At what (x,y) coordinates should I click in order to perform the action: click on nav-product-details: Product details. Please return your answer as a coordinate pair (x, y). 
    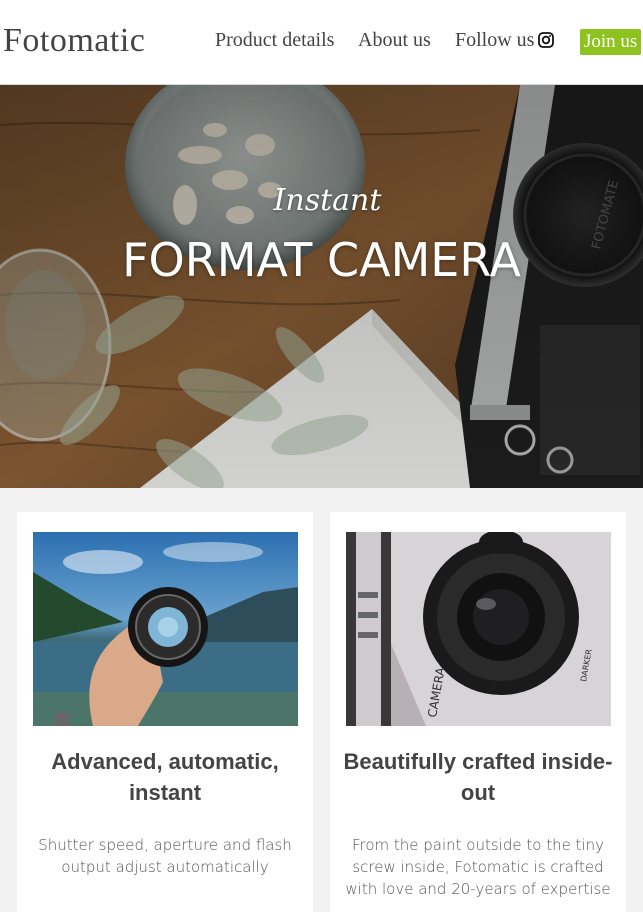
    Looking at the image, I should click on (274, 40).